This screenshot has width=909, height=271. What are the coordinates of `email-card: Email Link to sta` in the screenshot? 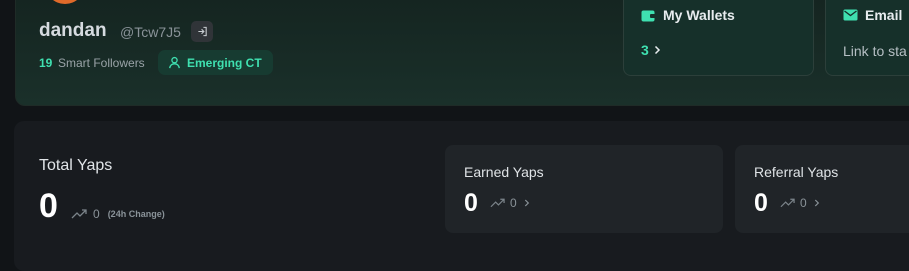 It's located at (867, 38).